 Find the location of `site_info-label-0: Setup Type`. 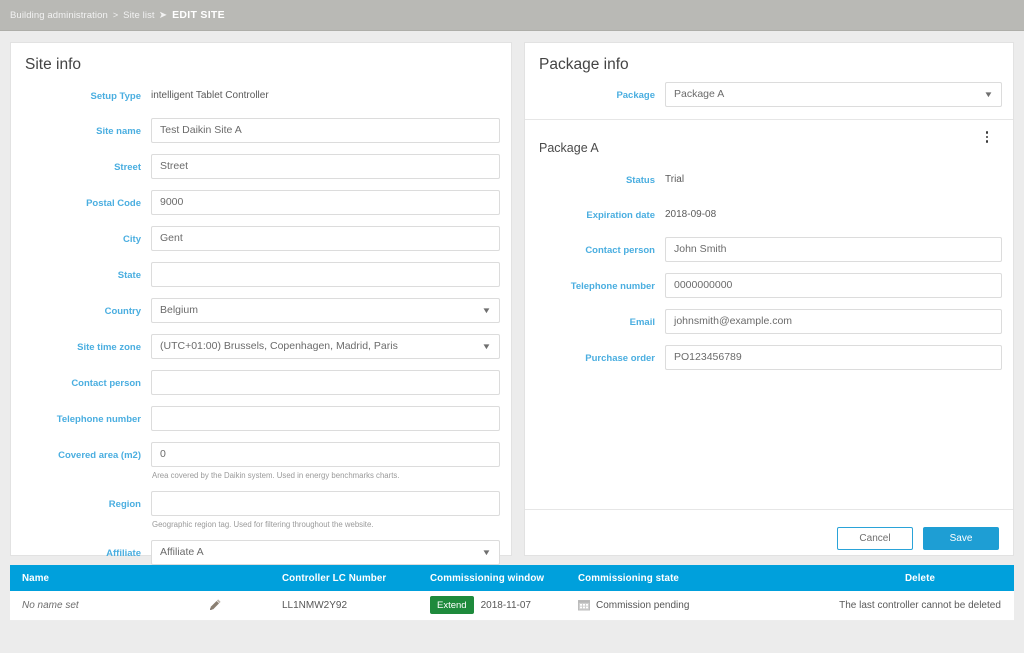

site_info-label-0: Setup Type is located at coordinates (116, 96).